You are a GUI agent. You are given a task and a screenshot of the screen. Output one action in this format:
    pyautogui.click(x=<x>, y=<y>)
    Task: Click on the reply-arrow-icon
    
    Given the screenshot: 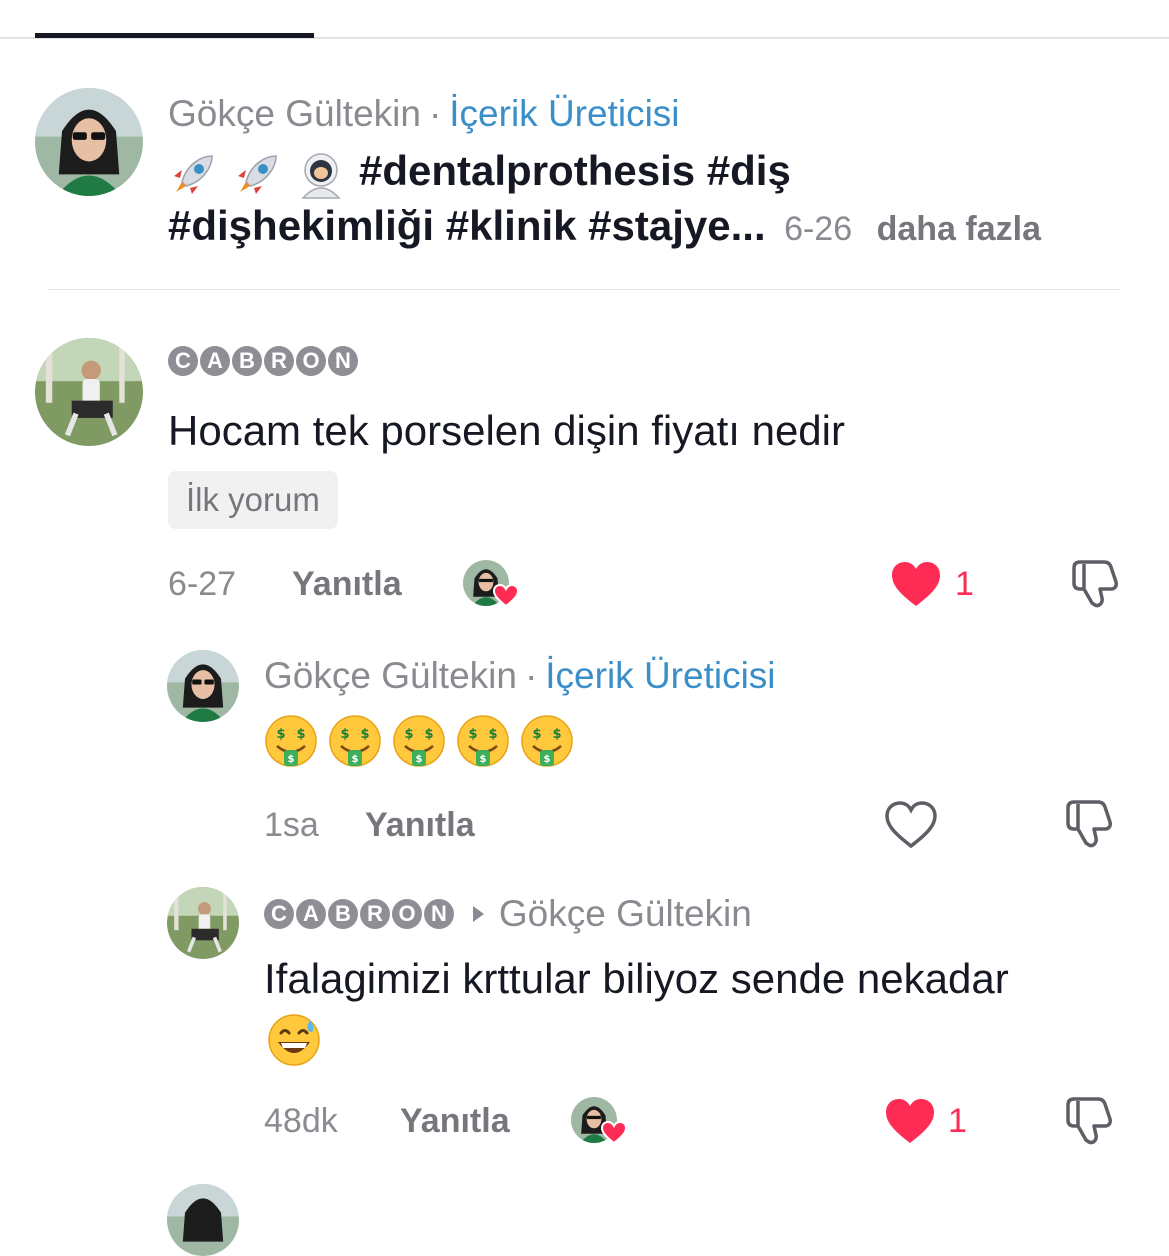 What is the action you would take?
    pyautogui.click(x=478, y=914)
    